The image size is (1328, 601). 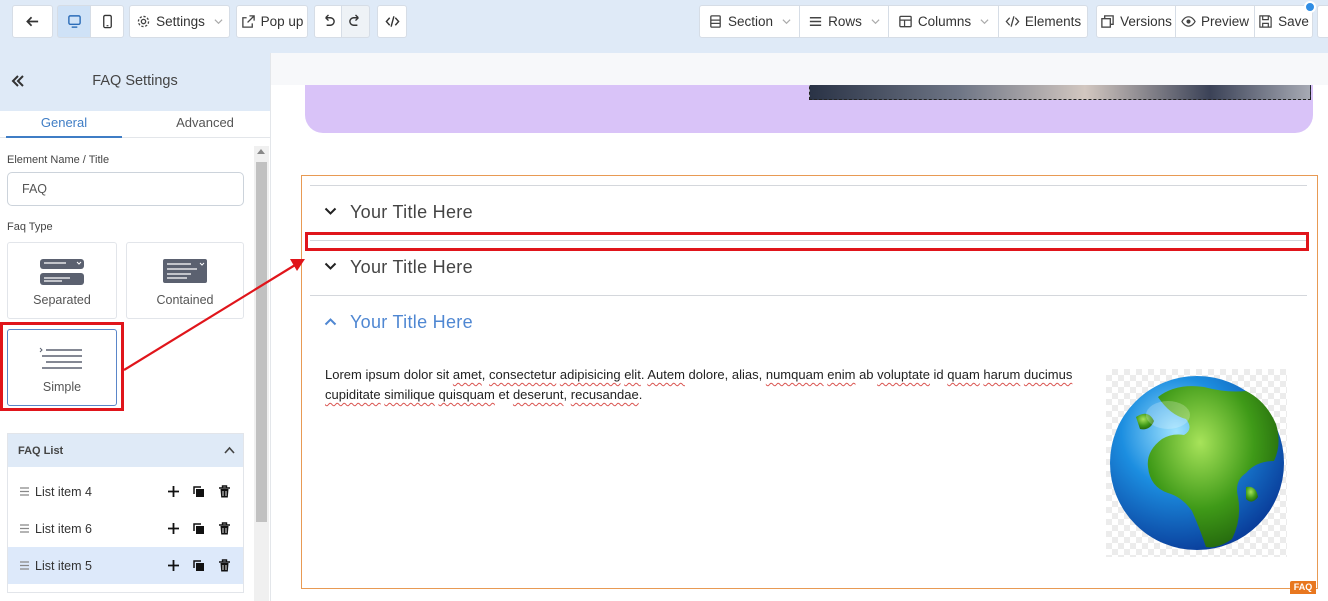 I want to click on elements-button: Elements, so click(x=1043, y=21).